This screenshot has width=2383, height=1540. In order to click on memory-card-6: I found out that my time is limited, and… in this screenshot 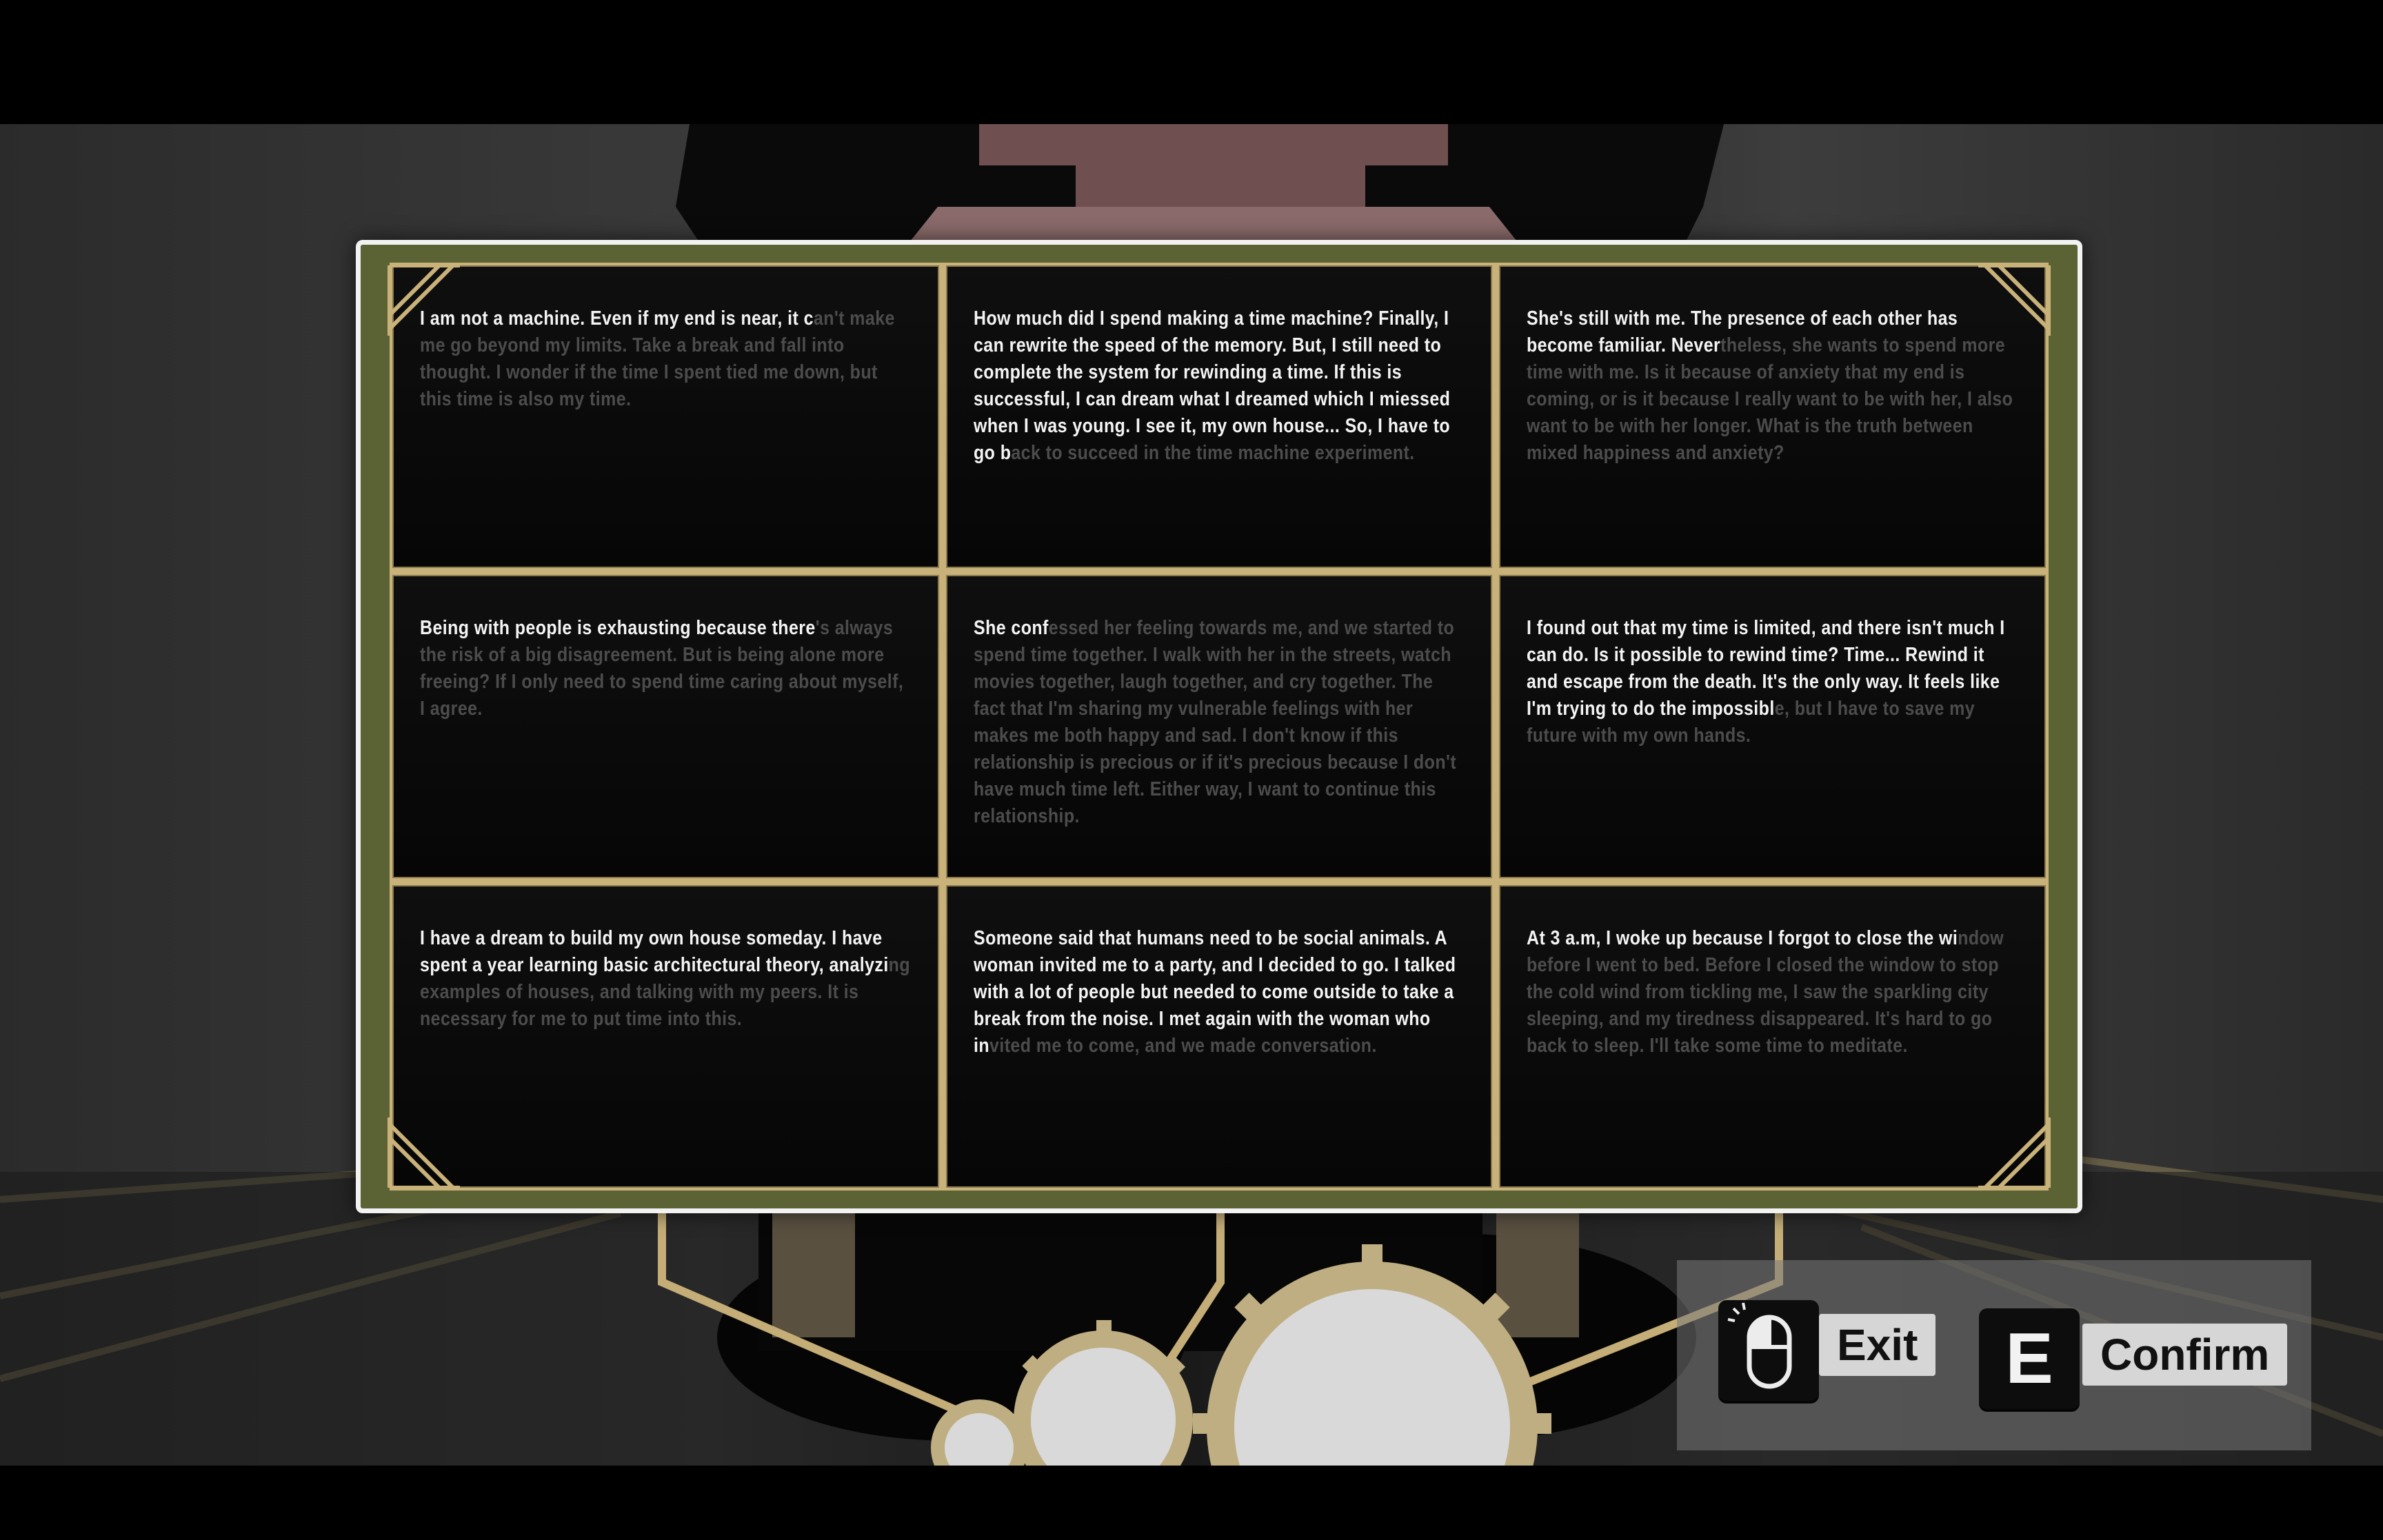, I will do `click(1772, 727)`.